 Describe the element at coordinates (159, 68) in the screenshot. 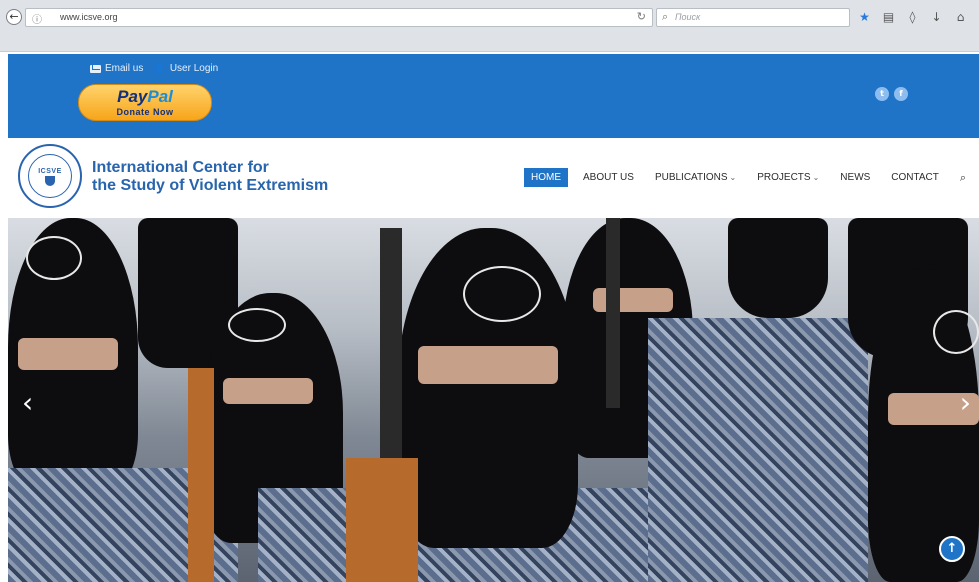

I see `user-icon: 👤` at that location.